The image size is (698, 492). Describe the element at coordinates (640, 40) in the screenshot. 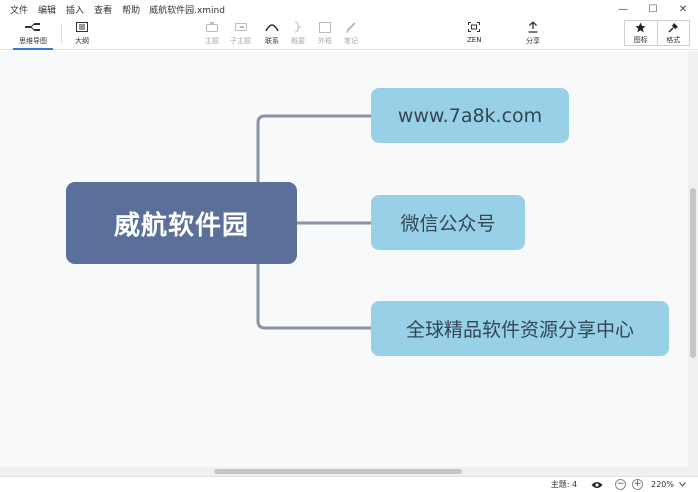

I see `icons-panel-label: 图标` at that location.